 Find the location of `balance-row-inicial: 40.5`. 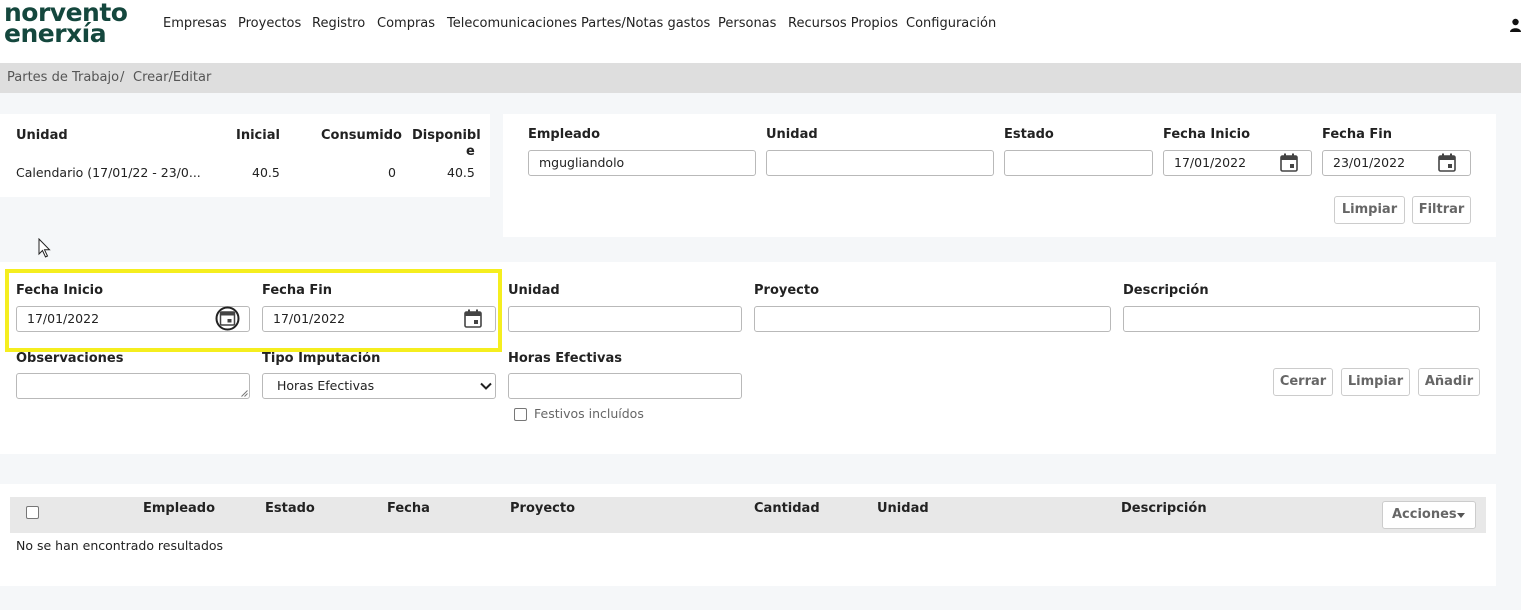

balance-row-inicial: 40.5 is located at coordinates (266, 172).